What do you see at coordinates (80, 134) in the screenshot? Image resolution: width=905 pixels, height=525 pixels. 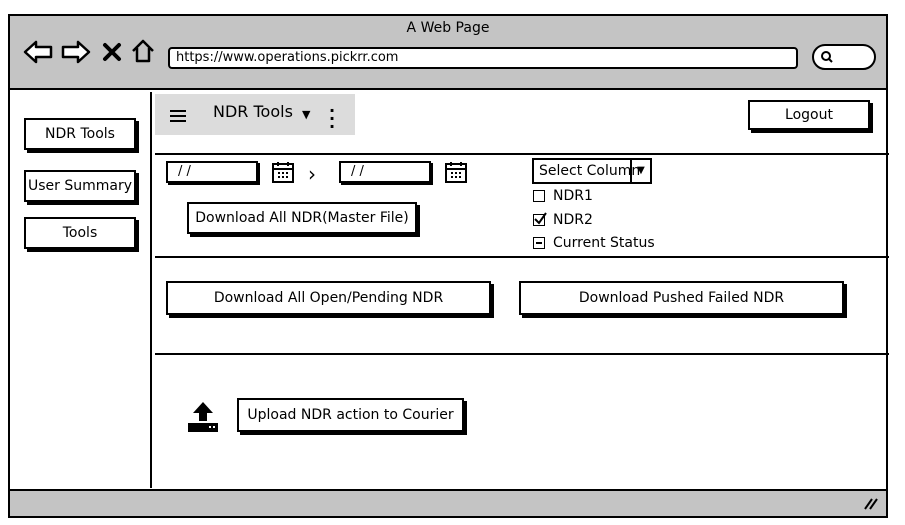 I see `sidebar-item-ndr-tools: NDR Tools` at bounding box center [80, 134].